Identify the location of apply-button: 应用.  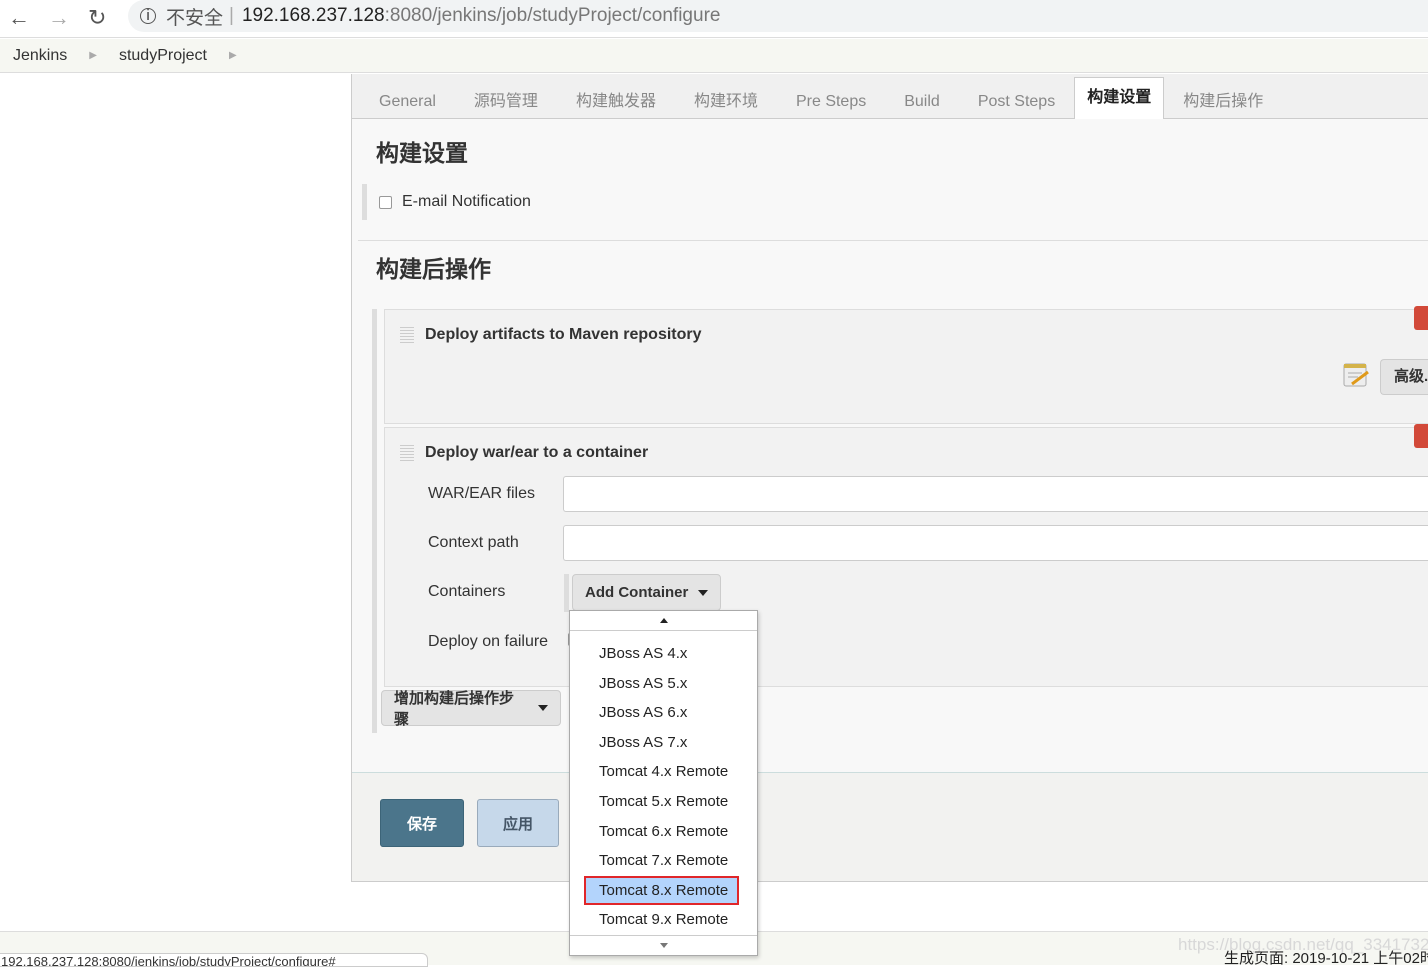
(518, 823).